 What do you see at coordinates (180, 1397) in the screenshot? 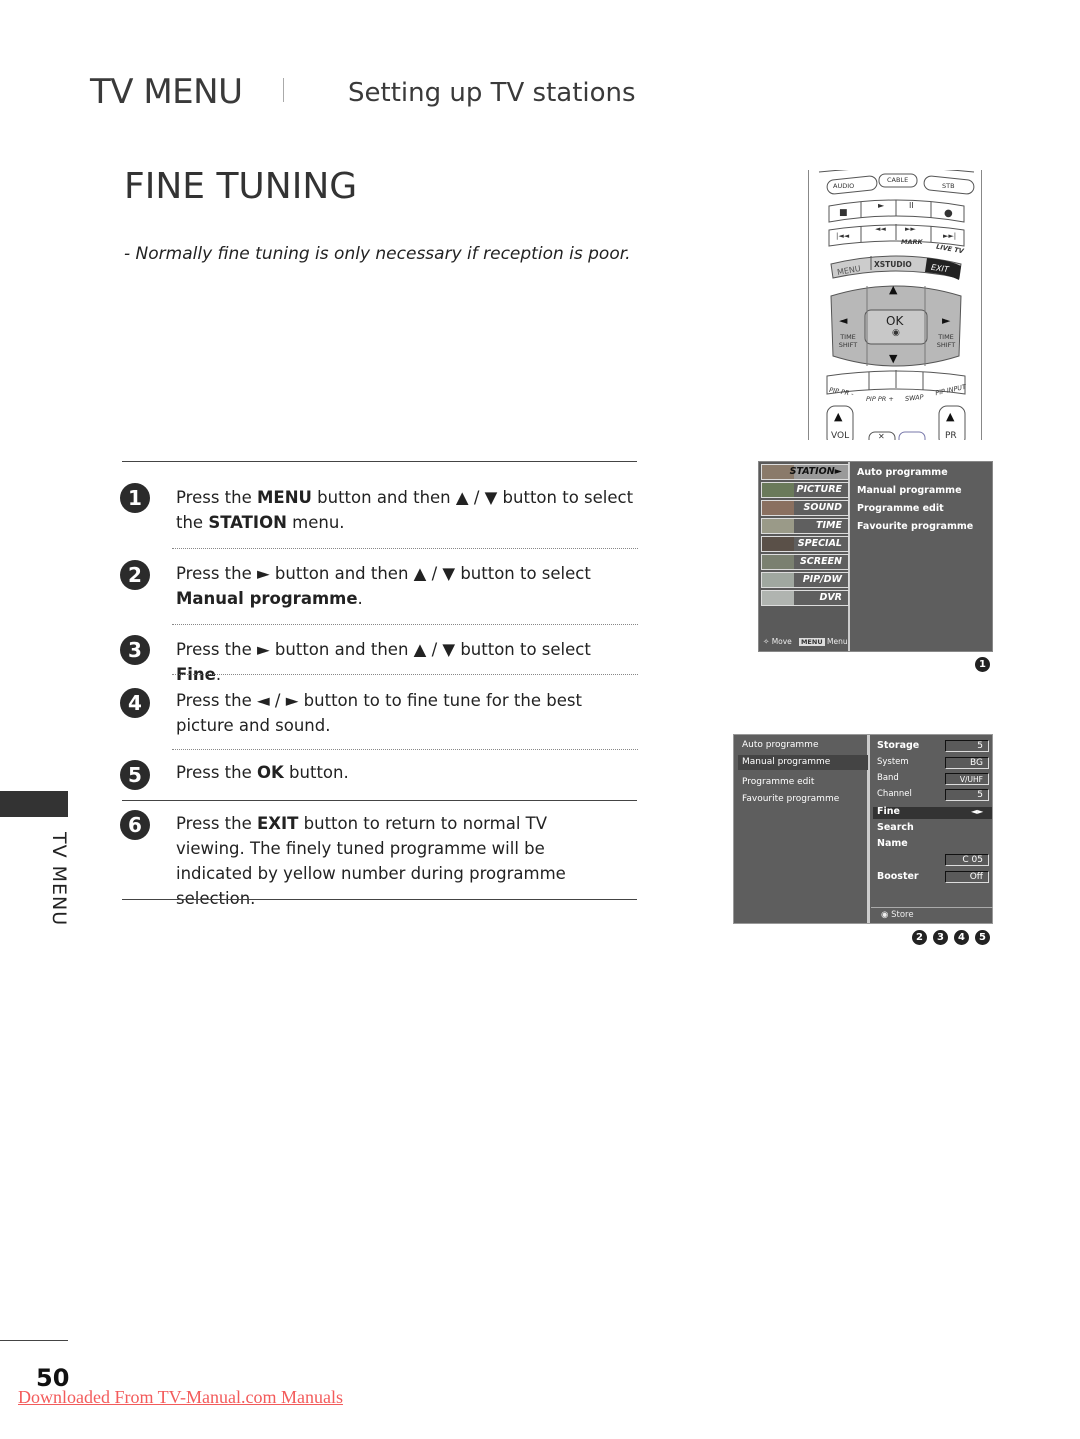
I see `download-link: Downloaded From TV-Manual.com Manuals` at bounding box center [180, 1397].